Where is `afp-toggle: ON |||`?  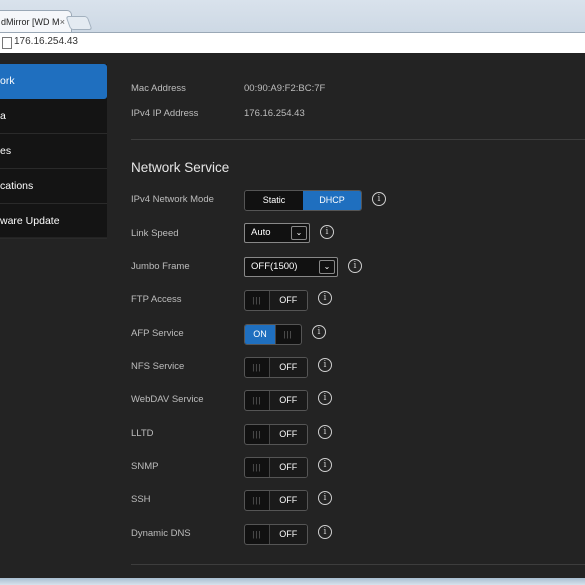 afp-toggle: ON ||| is located at coordinates (273, 334).